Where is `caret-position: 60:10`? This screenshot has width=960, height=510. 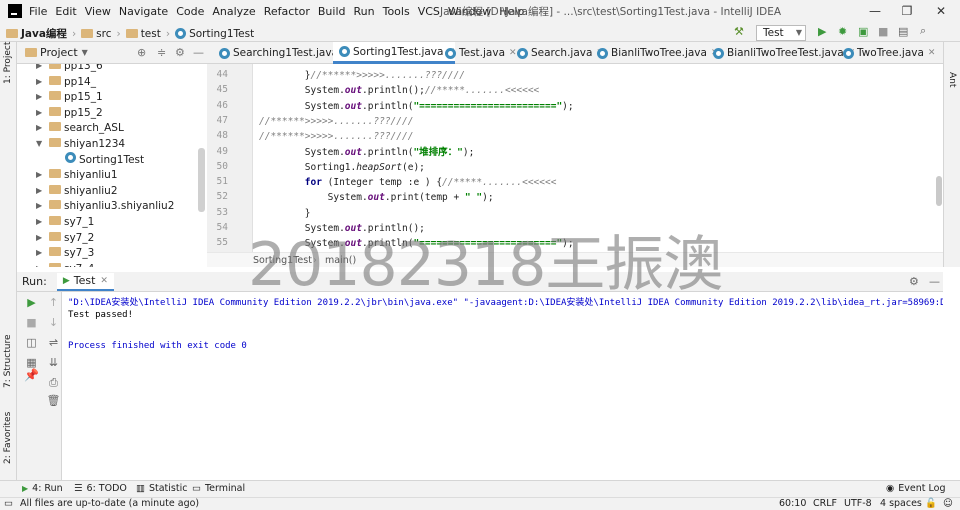 caret-position: 60:10 is located at coordinates (792, 504).